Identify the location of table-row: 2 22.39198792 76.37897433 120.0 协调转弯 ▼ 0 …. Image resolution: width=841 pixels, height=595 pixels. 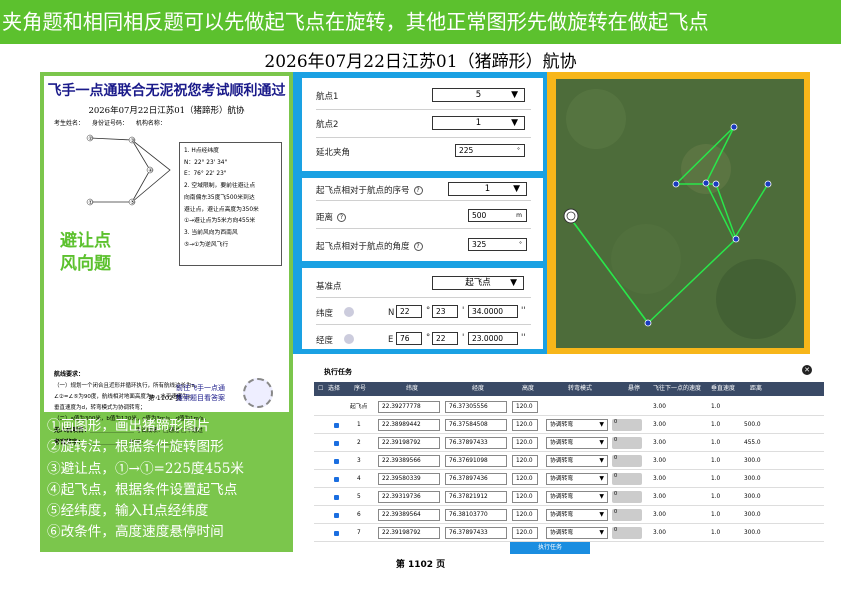
(569, 443).